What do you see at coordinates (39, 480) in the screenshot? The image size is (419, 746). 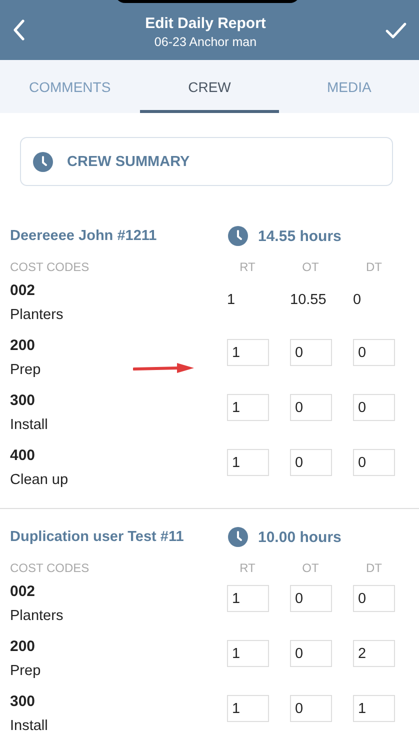 I see `cost-code-description: Clean up` at bounding box center [39, 480].